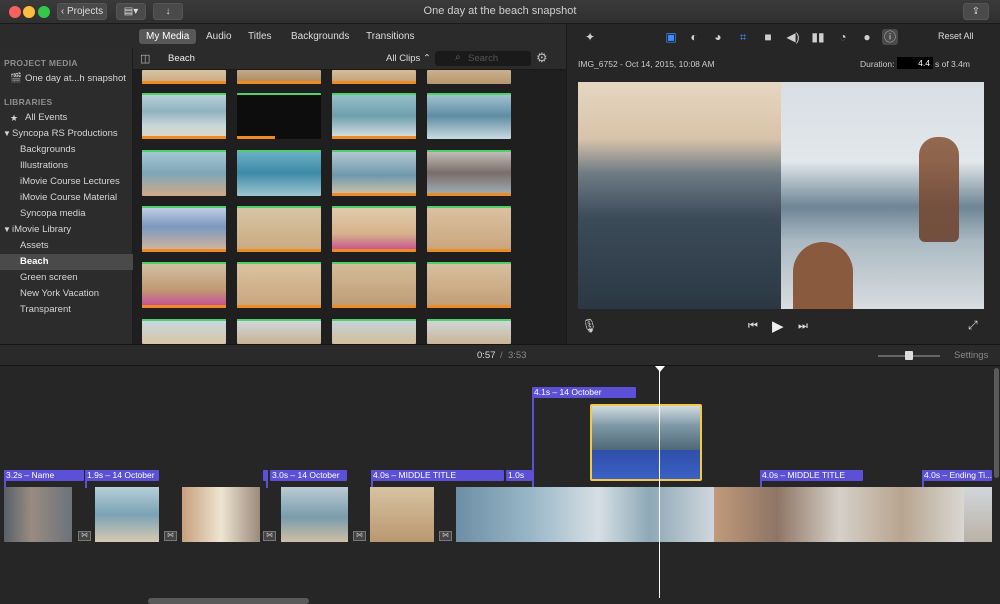 The image size is (1000, 604). Describe the element at coordinates (145, 58) in the screenshot. I see `sidebar-toggle-icon: ◫` at that location.